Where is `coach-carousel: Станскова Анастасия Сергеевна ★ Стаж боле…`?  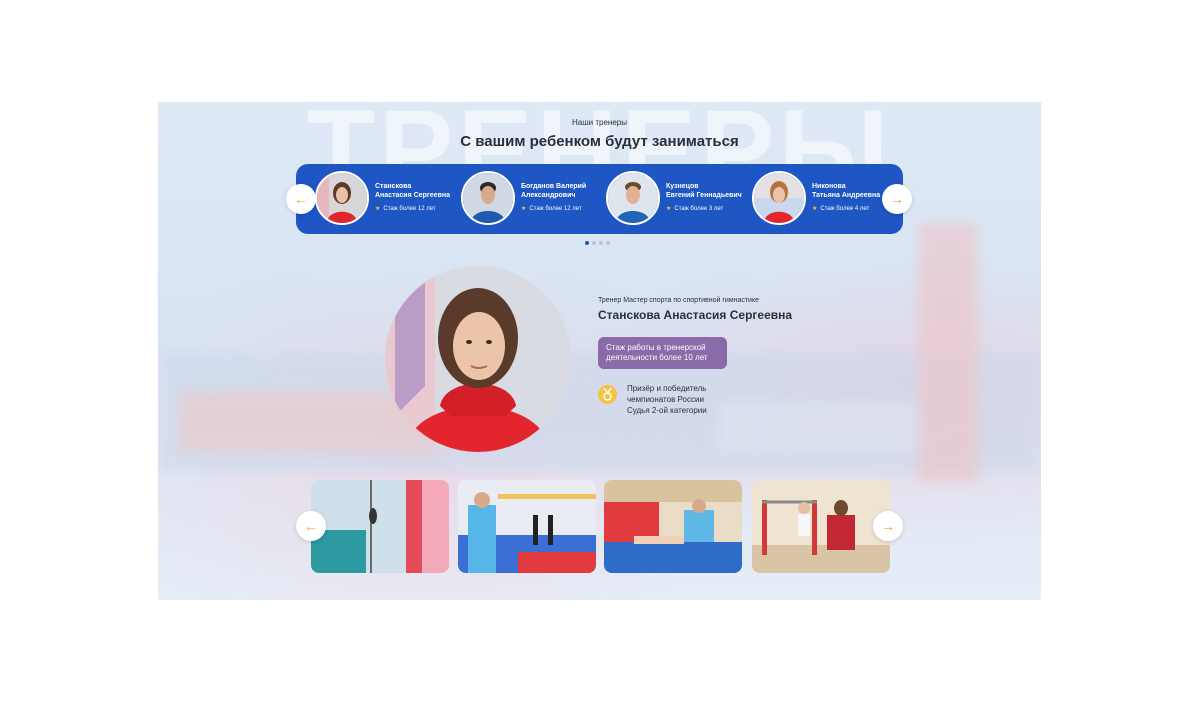
coach-carousel: Станскова Анастасия Сергеевна ★ Стаж боле… is located at coordinates (599, 199).